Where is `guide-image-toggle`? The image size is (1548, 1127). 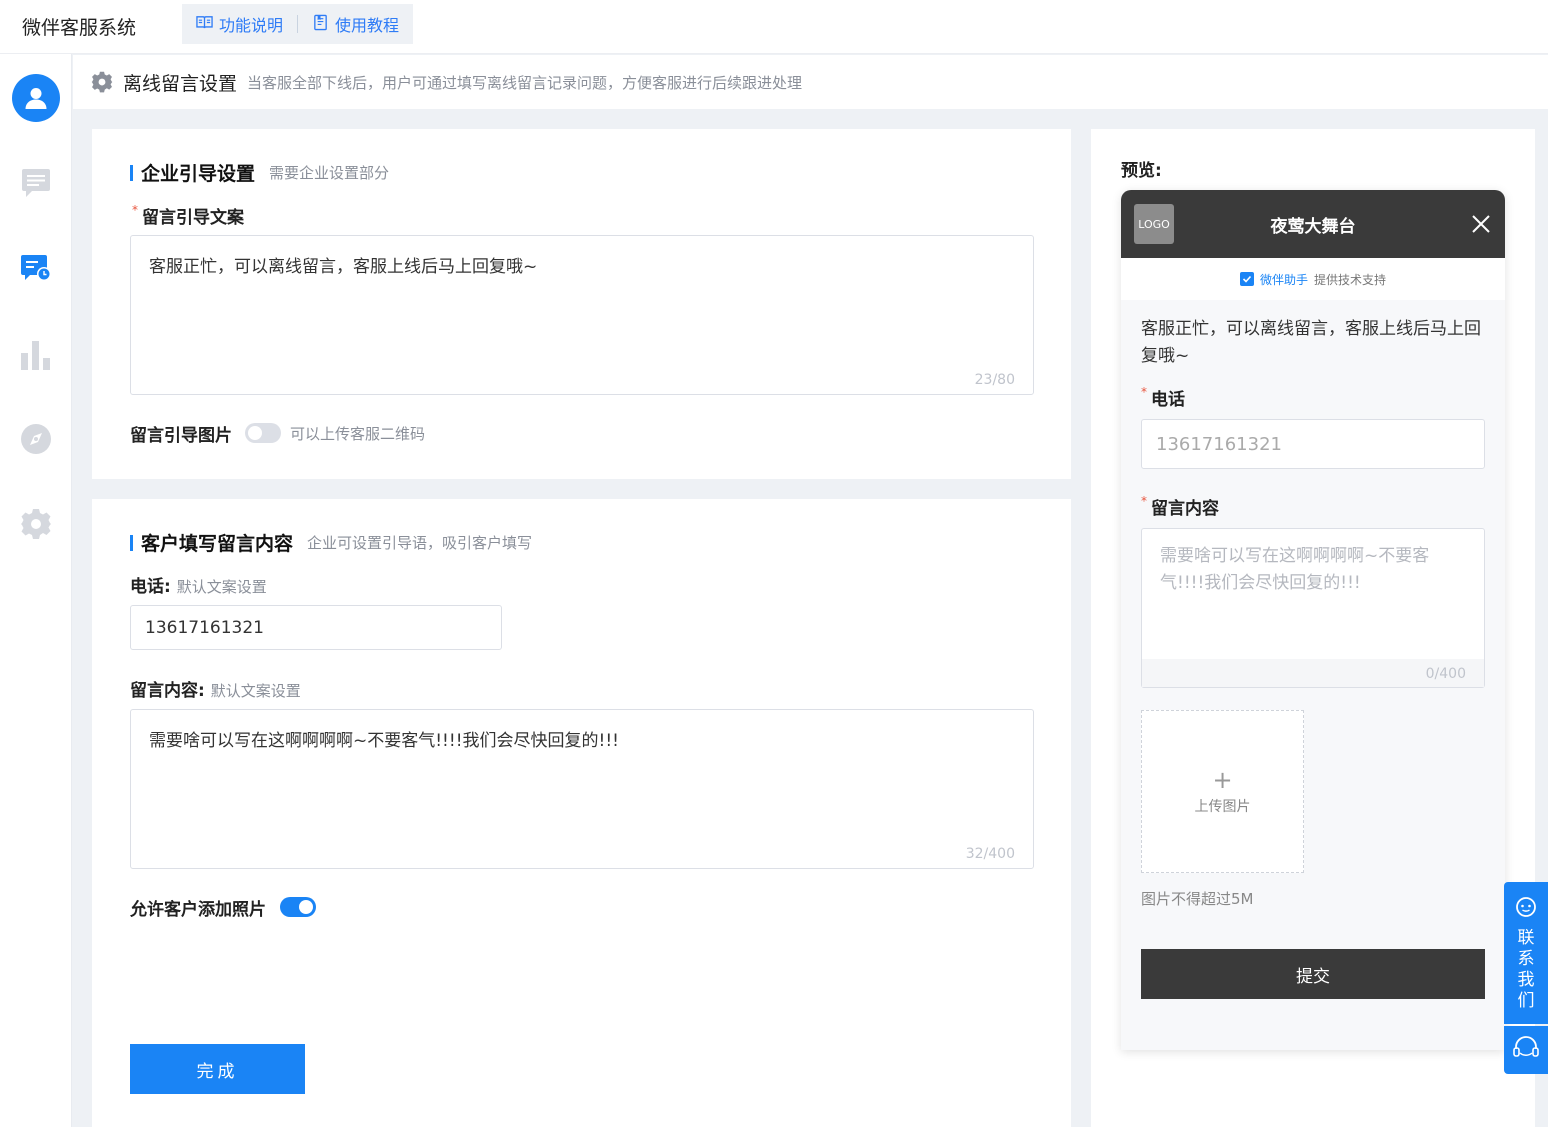
guide-image-toggle is located at coordinates (263, 433).